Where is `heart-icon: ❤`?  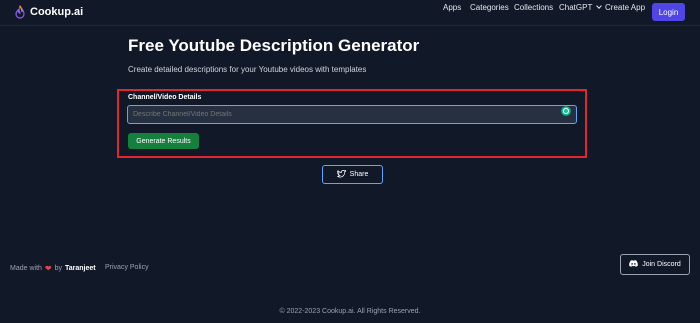
heart-icon: ❤ is located at coordinates (48, 268).